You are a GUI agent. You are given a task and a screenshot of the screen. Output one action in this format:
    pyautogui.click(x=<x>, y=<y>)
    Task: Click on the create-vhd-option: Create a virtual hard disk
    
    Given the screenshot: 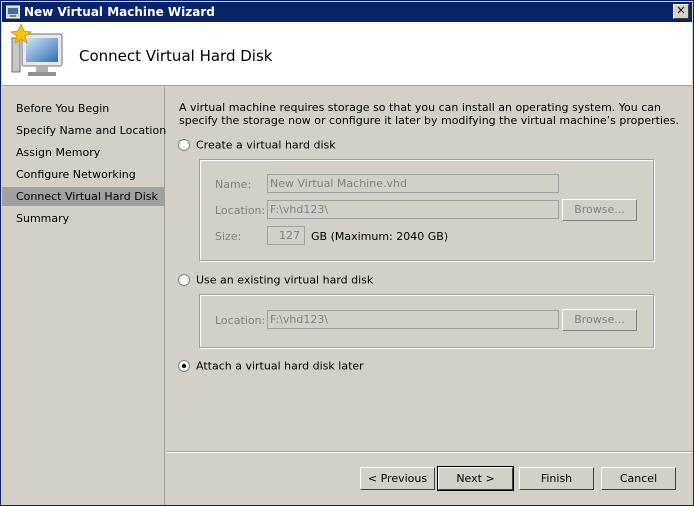 What is the action you would take?
    pyautogui.click(x=257, y=146)
    